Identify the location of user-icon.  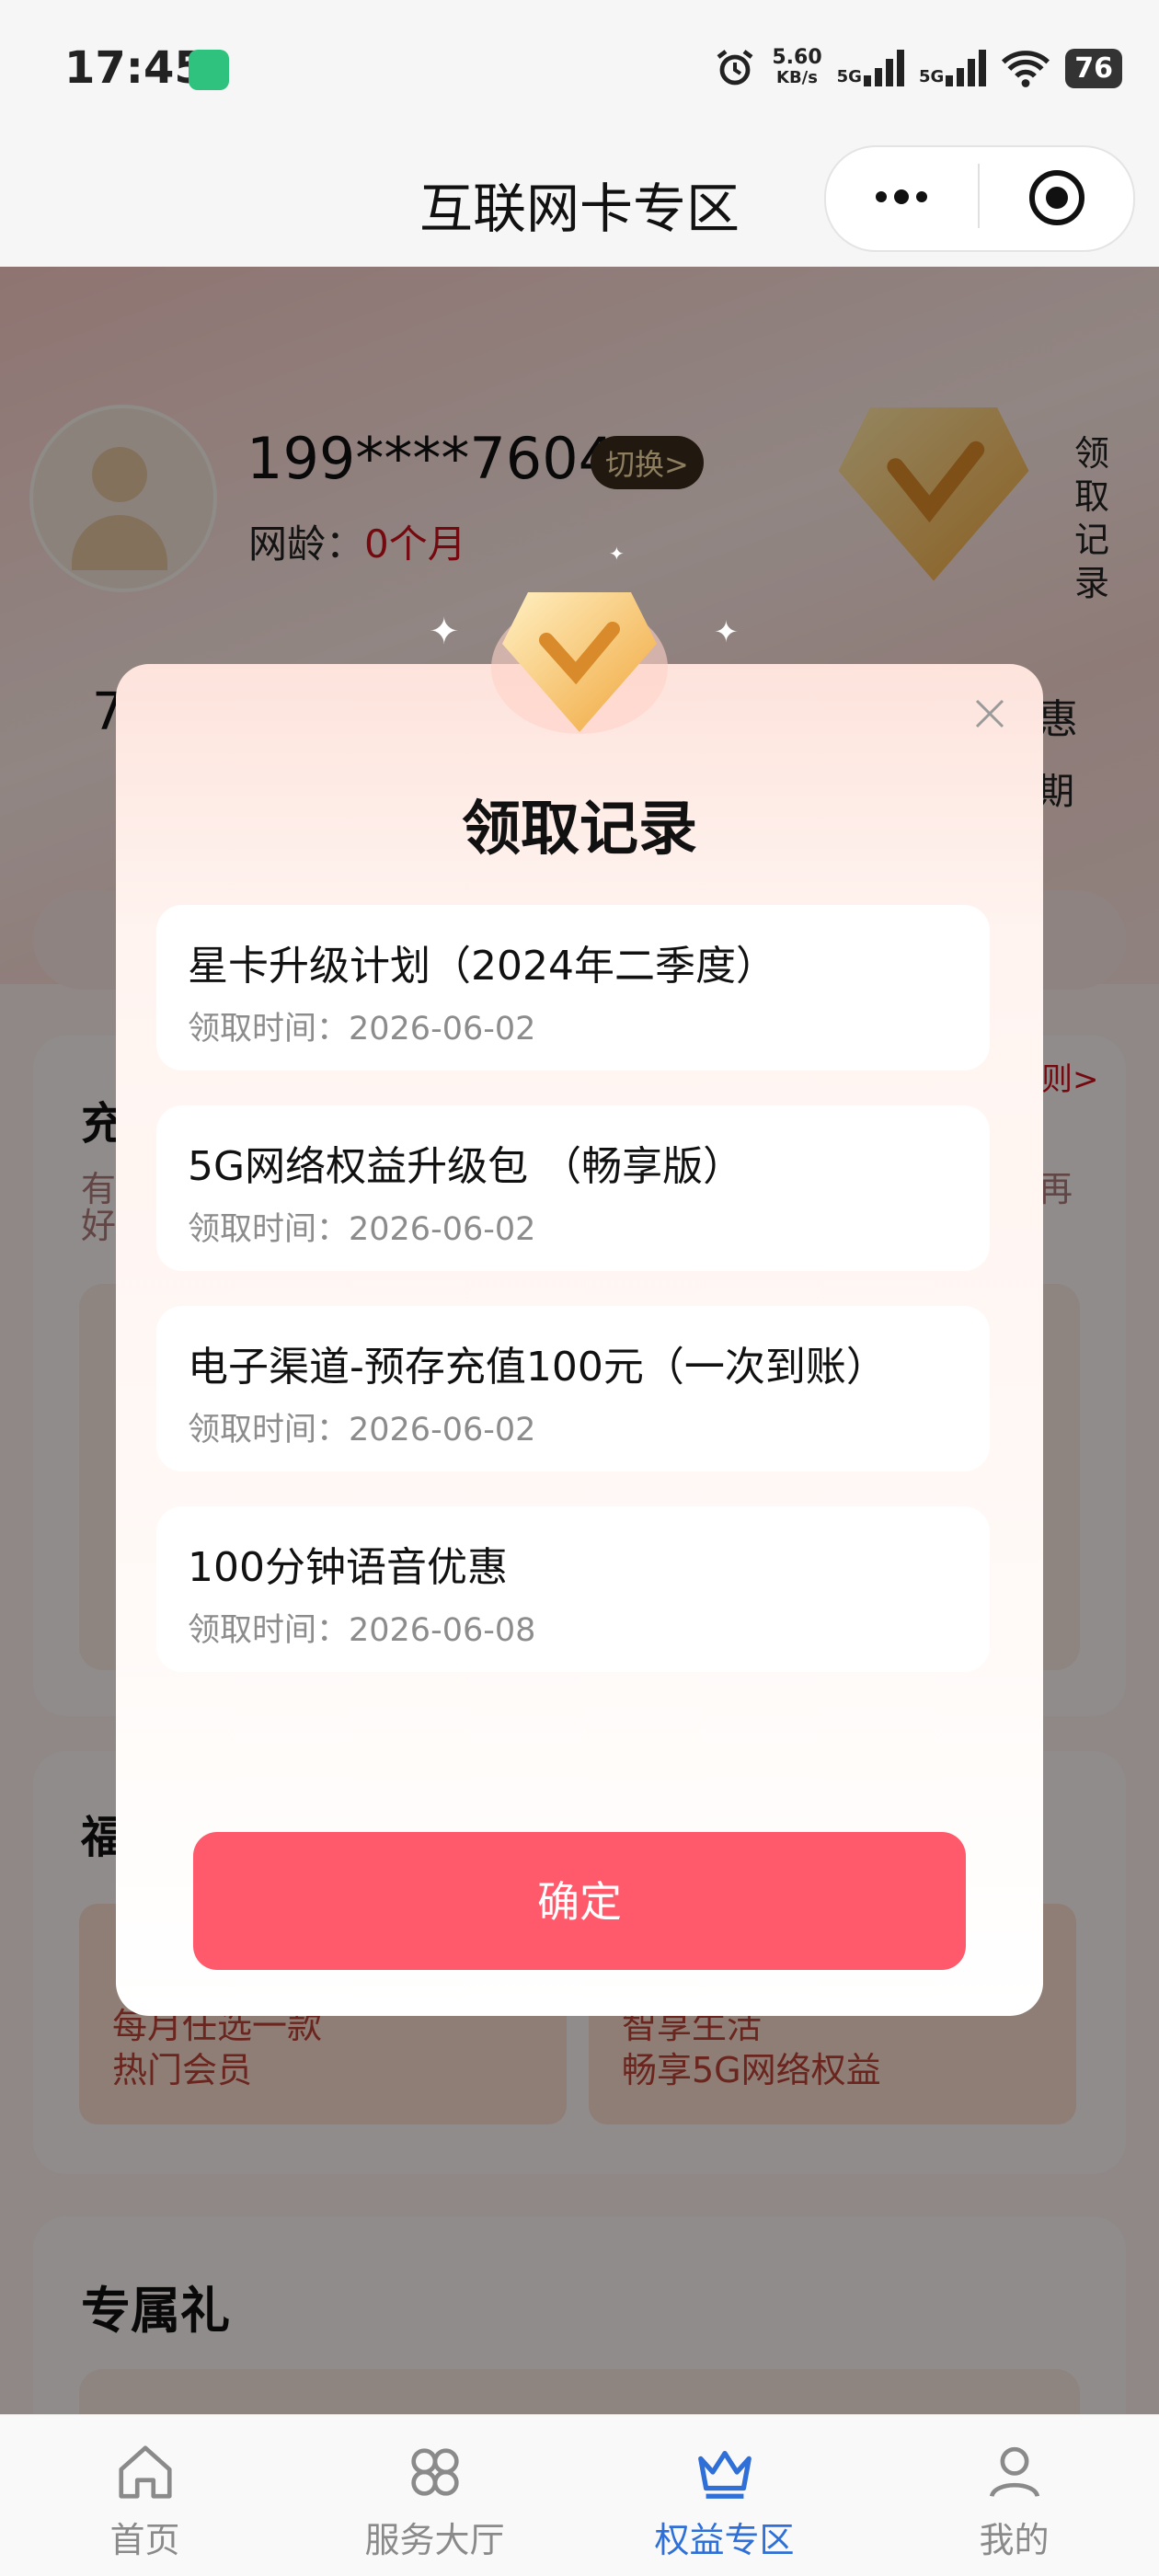
(1014, 2472).